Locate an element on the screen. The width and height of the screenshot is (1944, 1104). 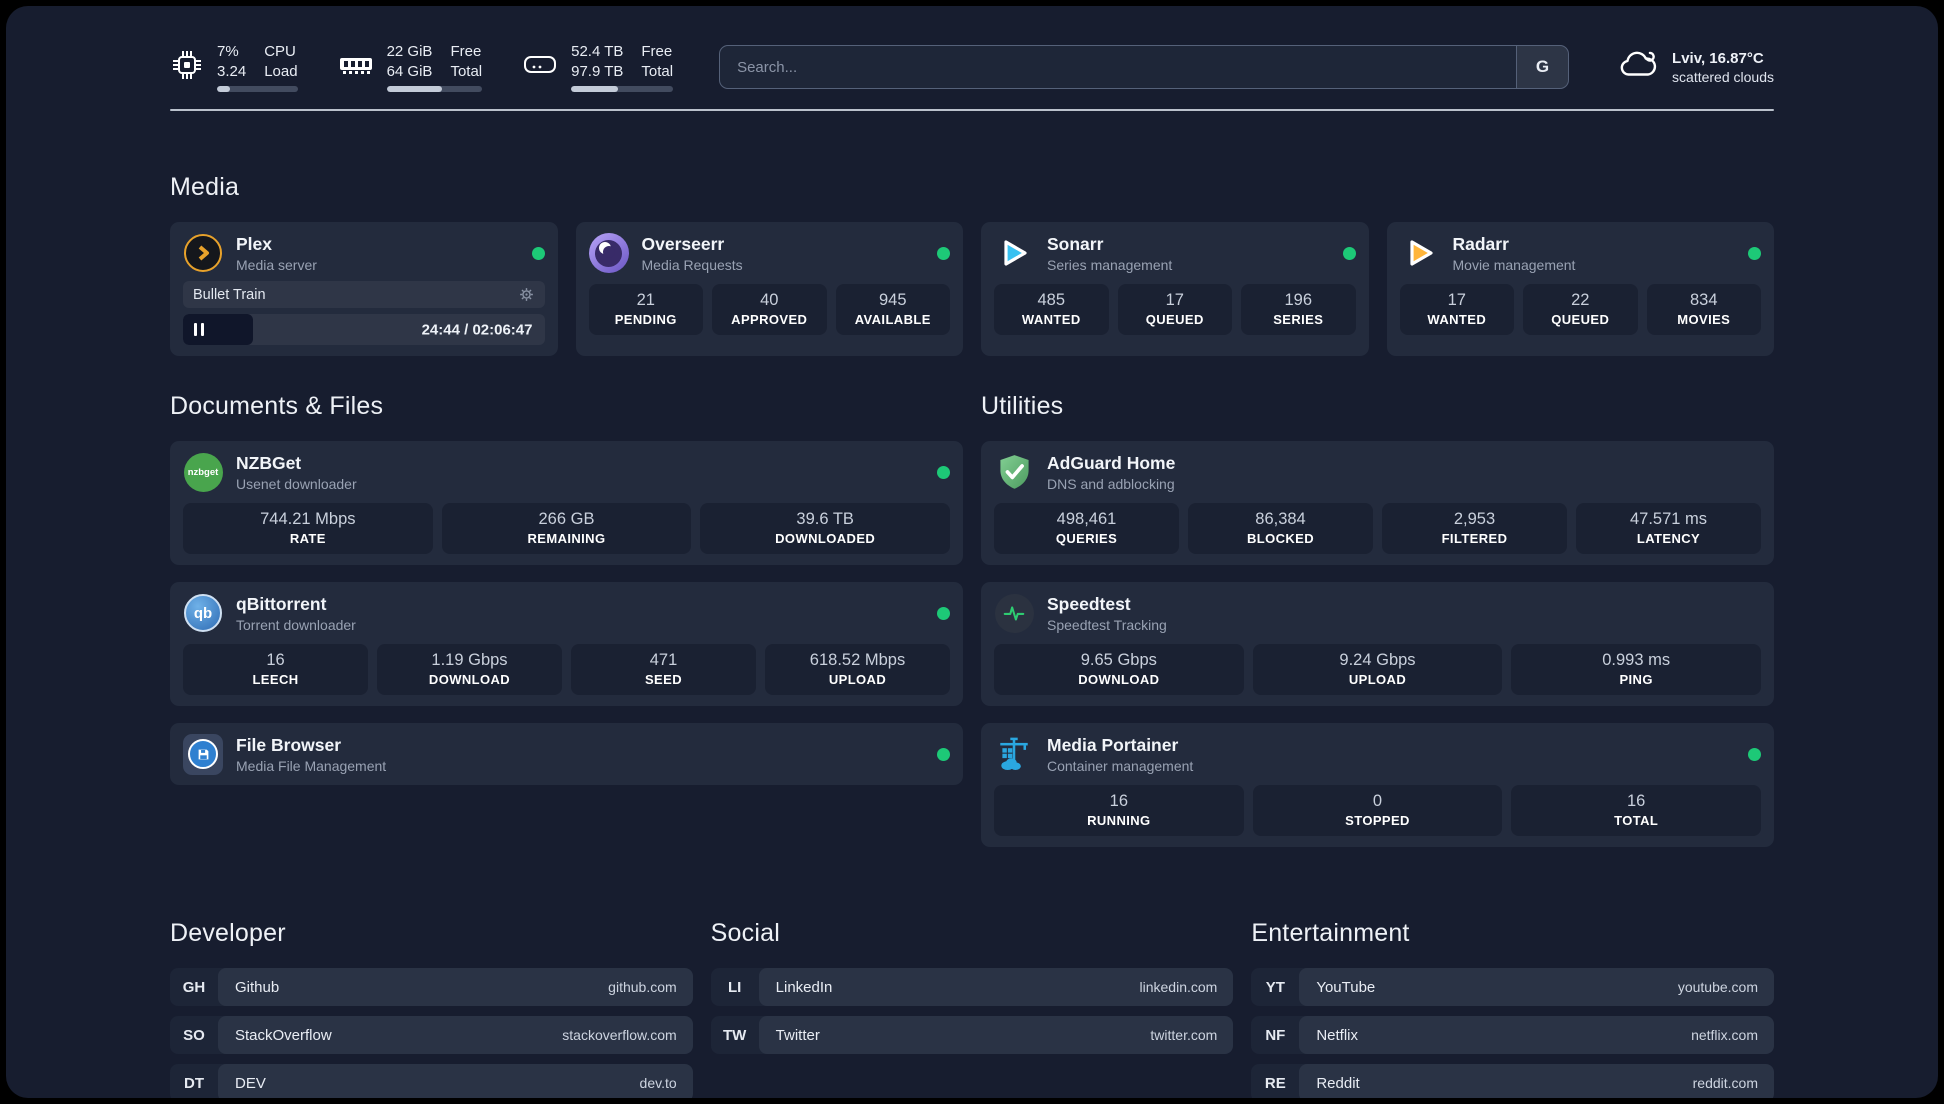
portainer-icon is located at coordinates (1014, 754).